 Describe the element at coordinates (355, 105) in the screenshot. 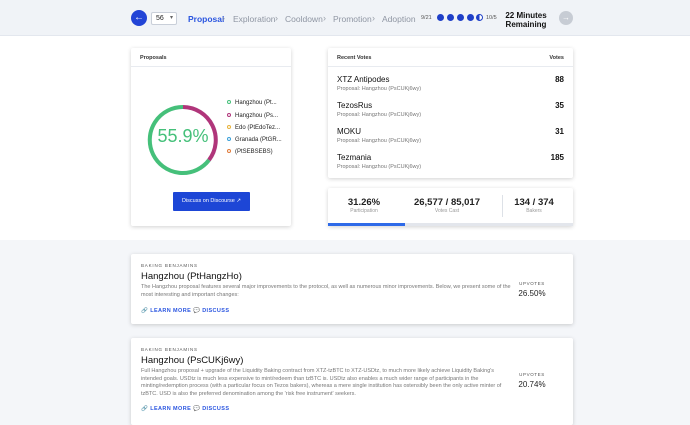

I see `baker-name: TezosRus` at that location.